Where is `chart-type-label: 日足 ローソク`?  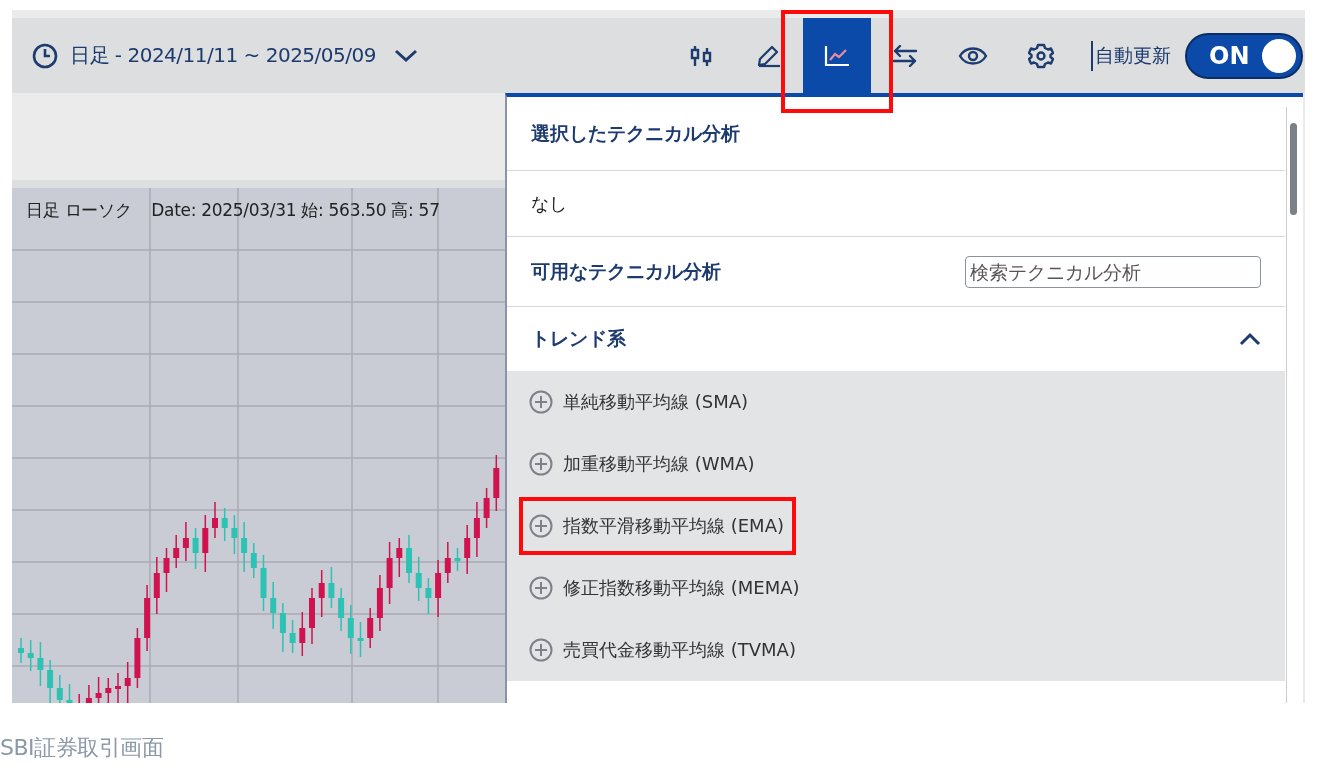
chart-type-label: 日足 ローソク is located at coordinates (79, 210).